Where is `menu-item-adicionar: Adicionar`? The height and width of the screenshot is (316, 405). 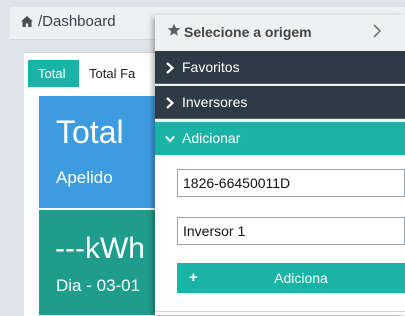
menu-item-adicionar: Adicionar is located at coordinates (280, 138).